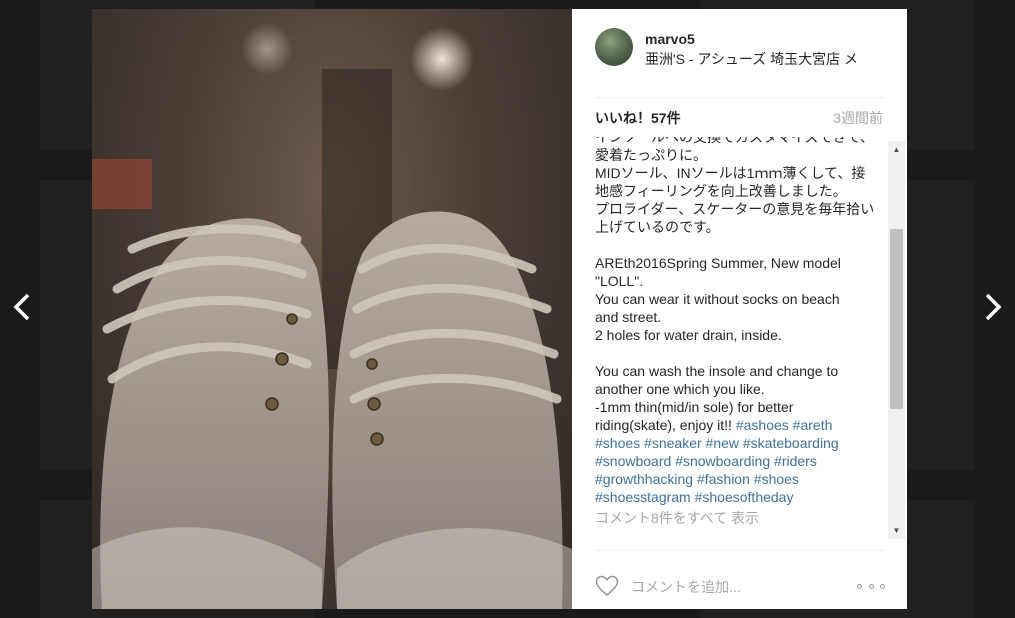 The width and height of the screenshot is (1015, 618). What do you see at coordinates (633, 461) in the screenshot?
I see `hashtag-link: #snowboard` at bounding box center [633, 461].